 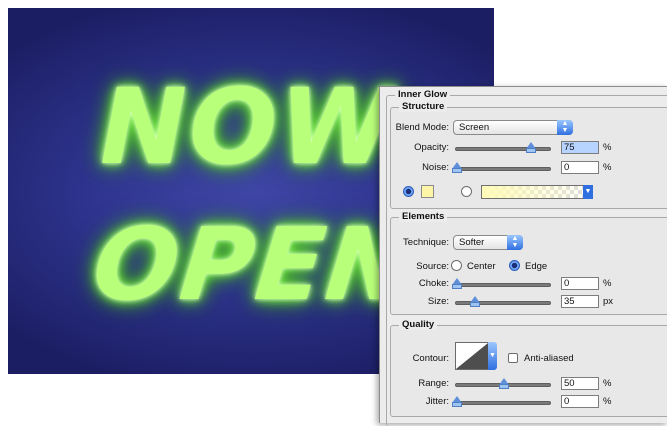 I want to click on choke-field: 0, so click(x=580, y=283).